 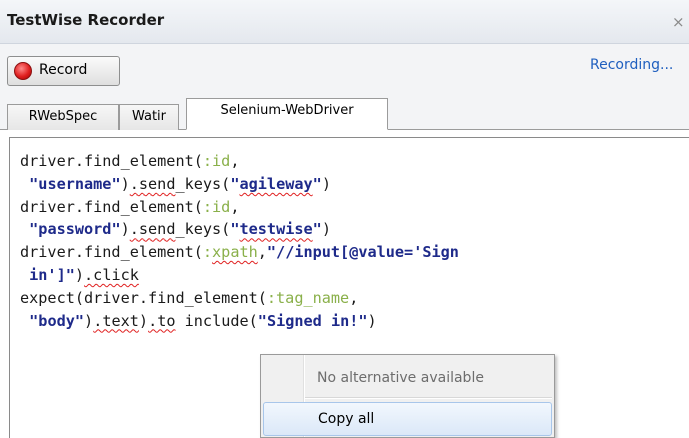 I want to click on record-icon, so click(x=23, y=71).